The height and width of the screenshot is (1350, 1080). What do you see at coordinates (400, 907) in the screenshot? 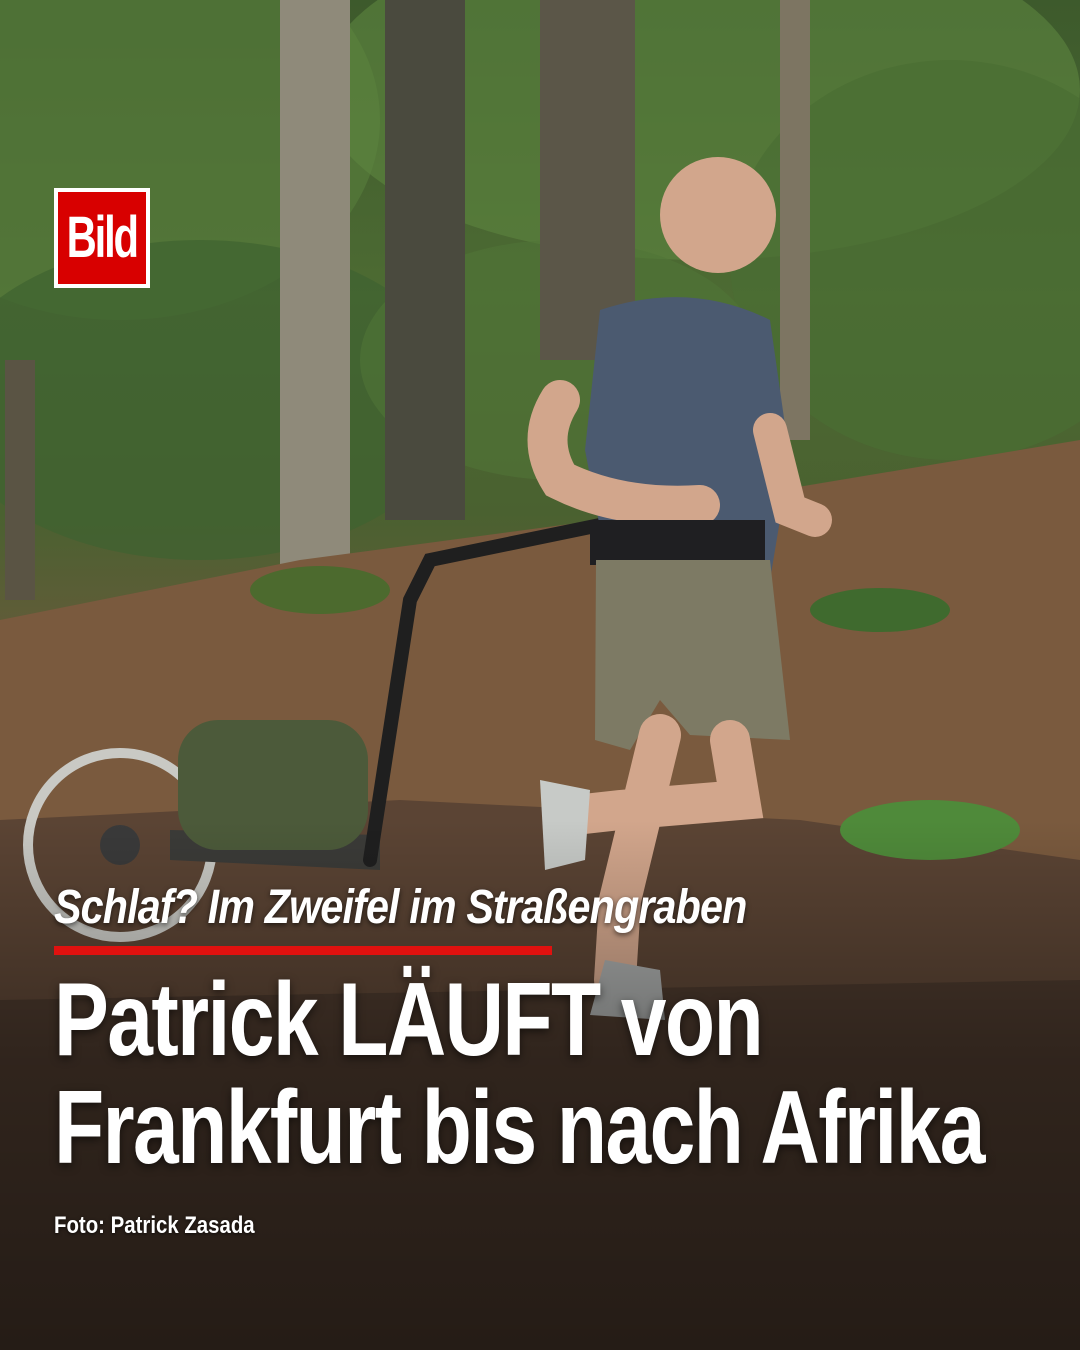
I see `kicker-line: Schlaf? Im Zweifel im Straßengraben` at bounding box center [400, 907].